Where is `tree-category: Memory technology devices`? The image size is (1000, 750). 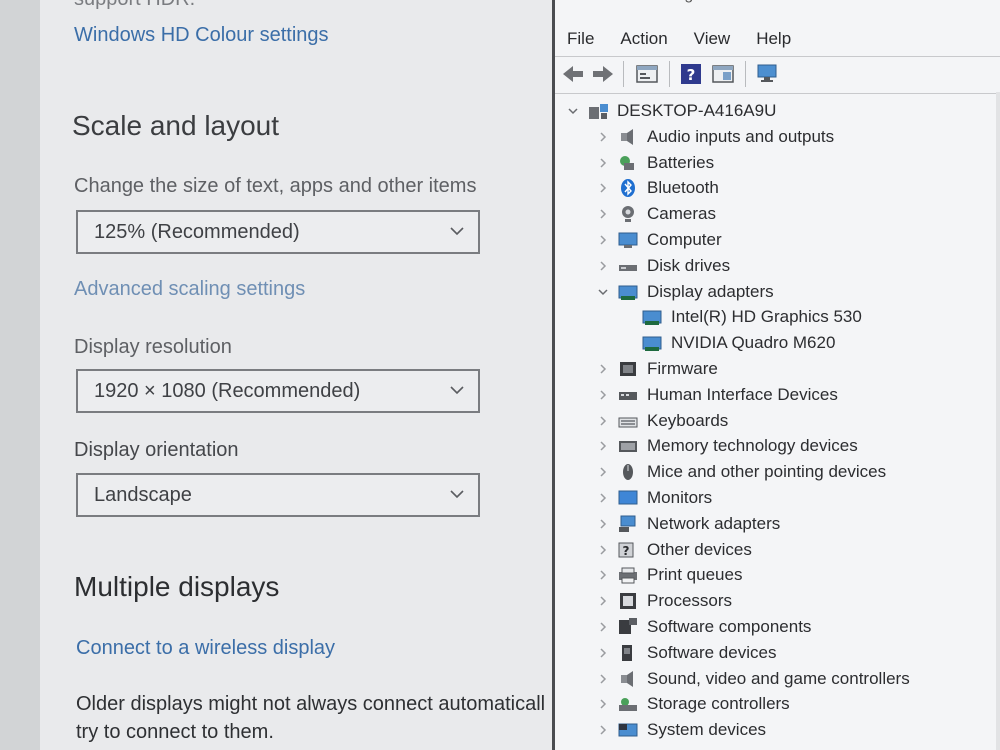 tree-category: Memory technology devices is located at coordinates (726, 446).